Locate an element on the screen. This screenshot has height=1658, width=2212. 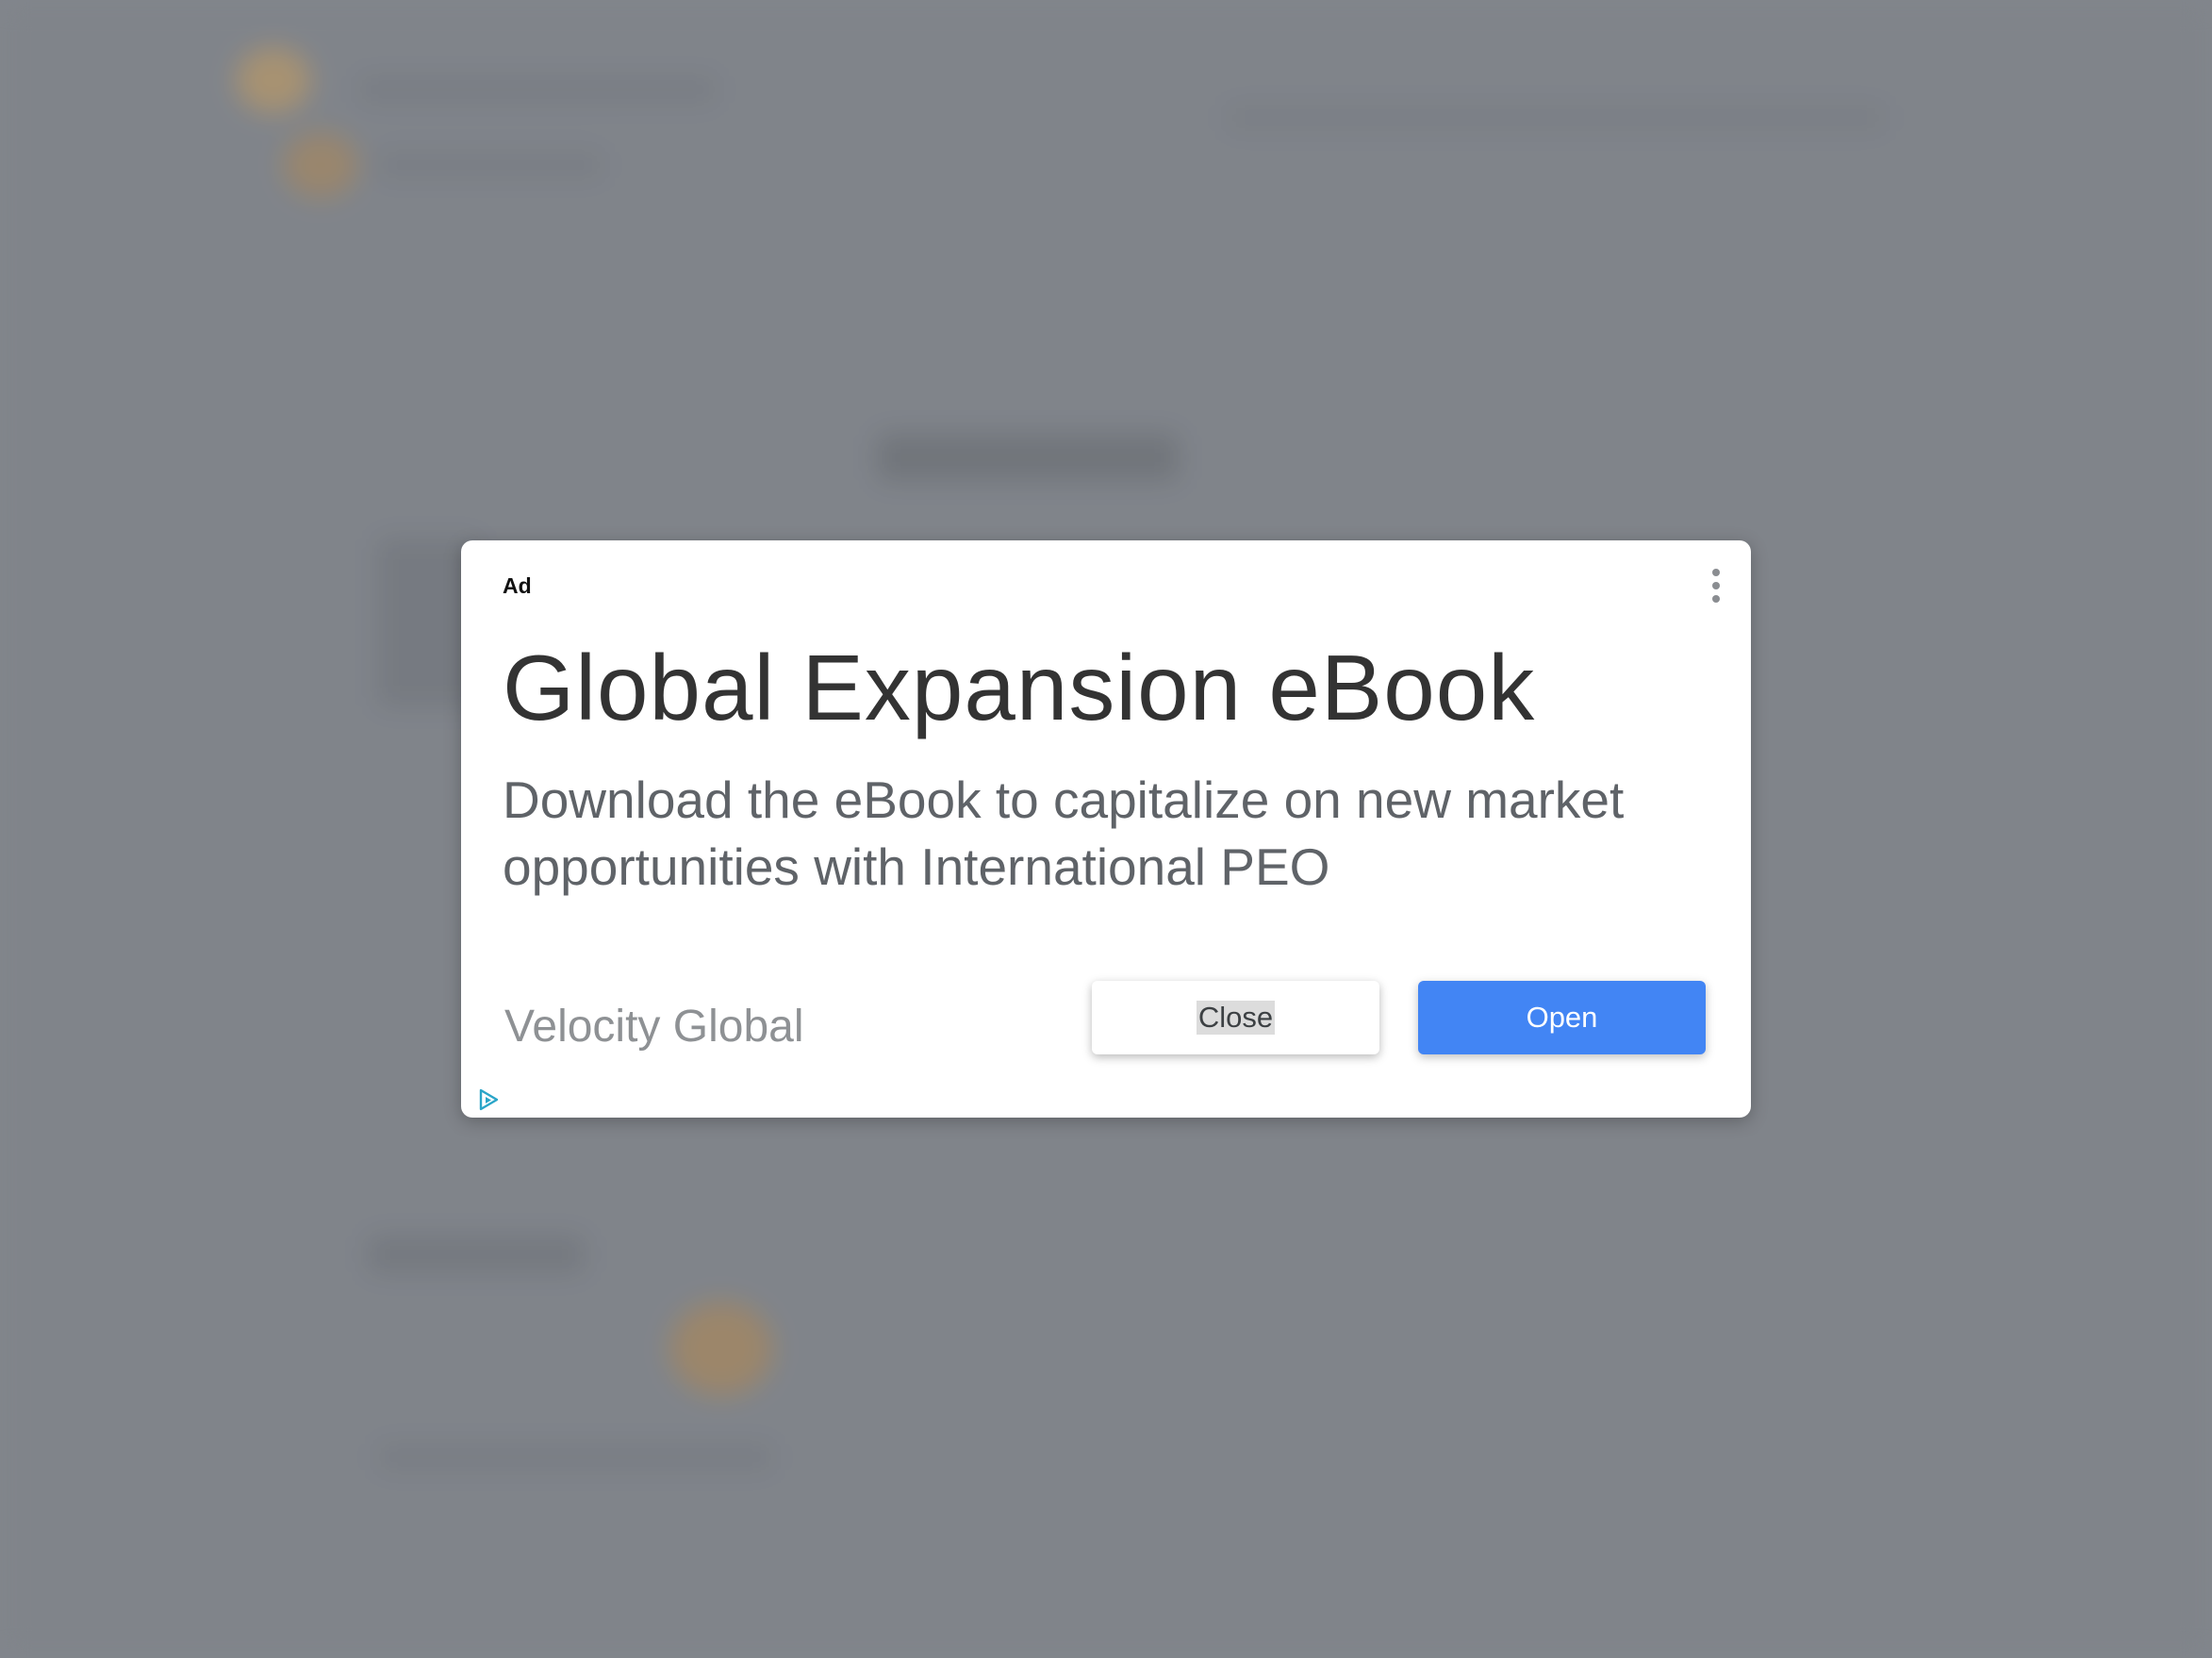
close-button: Close is located at coordinates (1235, 1017).